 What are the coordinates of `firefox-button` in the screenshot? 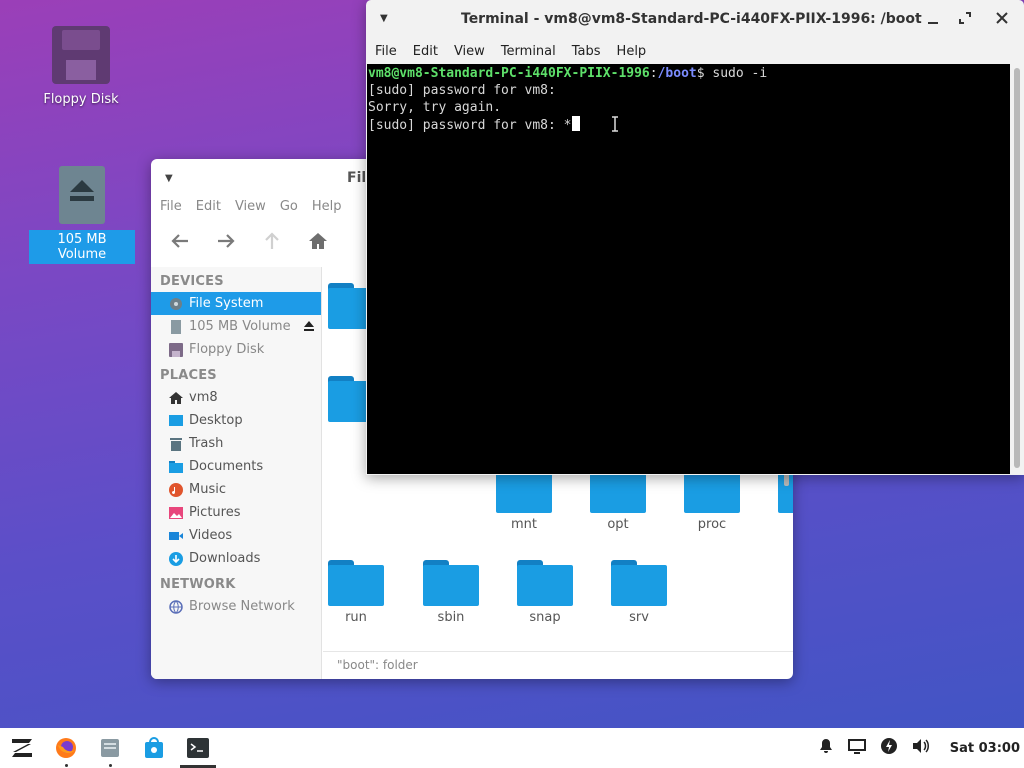 It's located at (66, 748).